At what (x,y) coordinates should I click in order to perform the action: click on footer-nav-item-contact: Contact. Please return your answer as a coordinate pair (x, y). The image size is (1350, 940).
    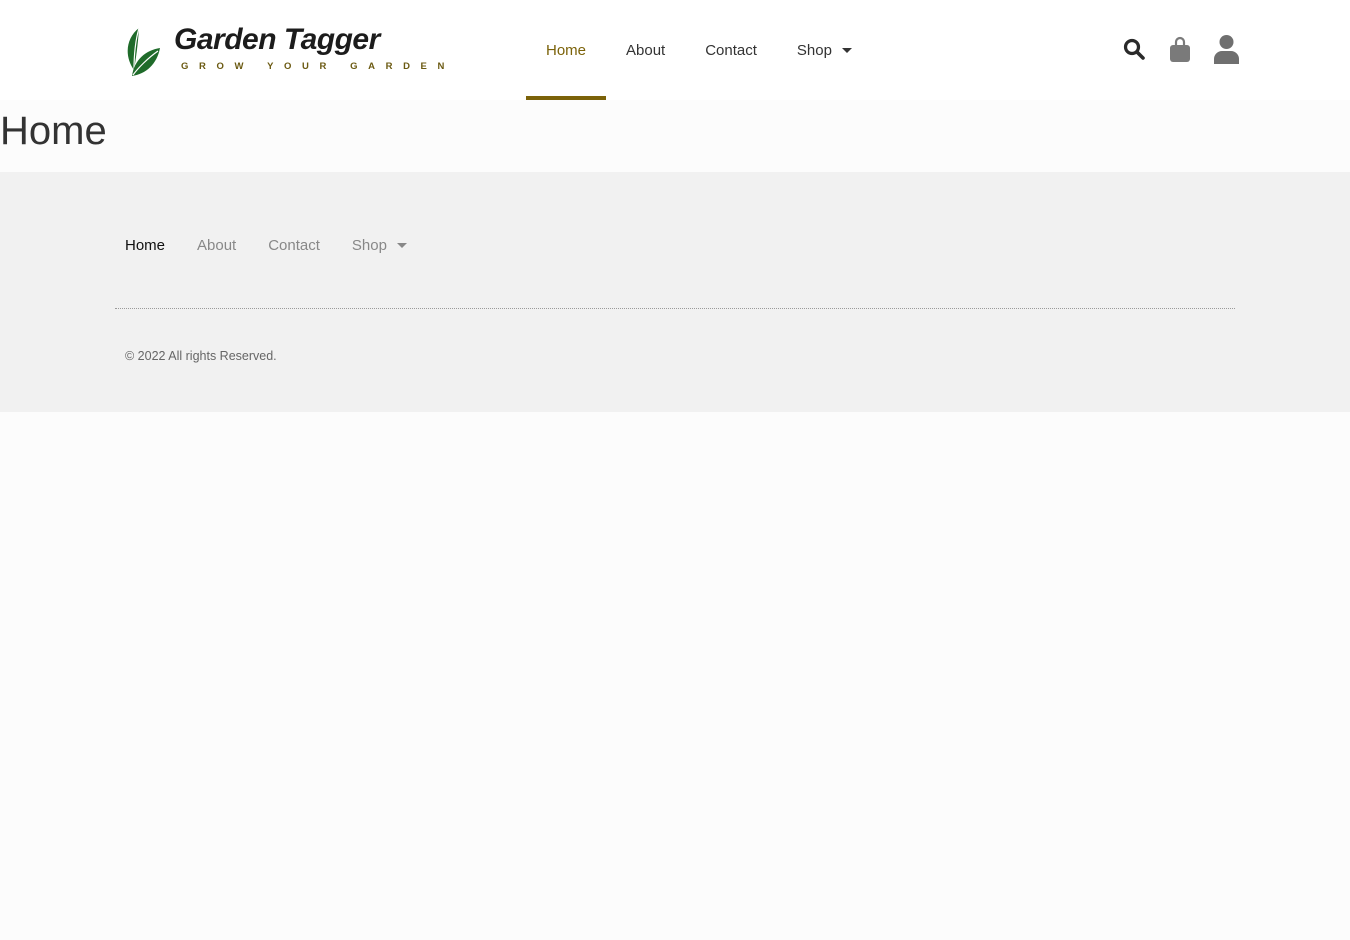
    Looking at the image, I should click on (294, 245).